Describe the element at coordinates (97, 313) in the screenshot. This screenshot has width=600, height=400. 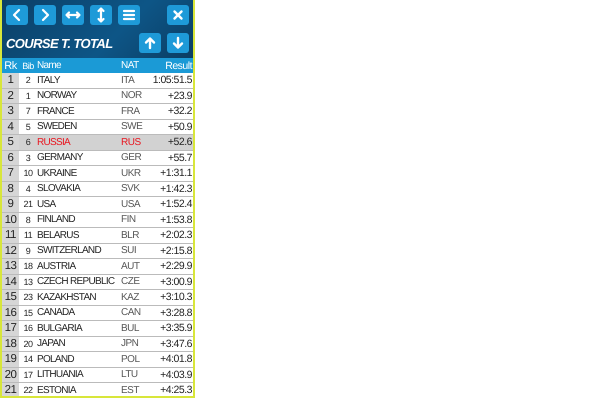
I see `result-row: 16 15 CANADA CAN +3:28.8` at that location.